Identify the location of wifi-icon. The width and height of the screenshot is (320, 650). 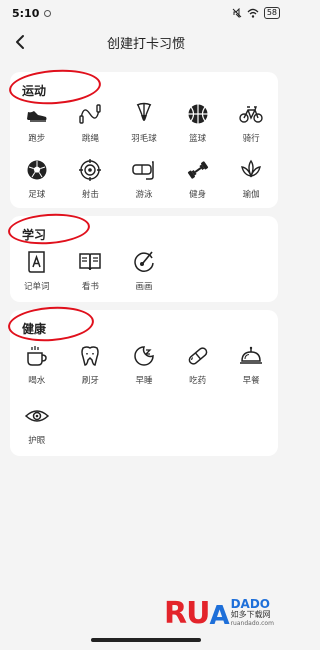
(253, 13).